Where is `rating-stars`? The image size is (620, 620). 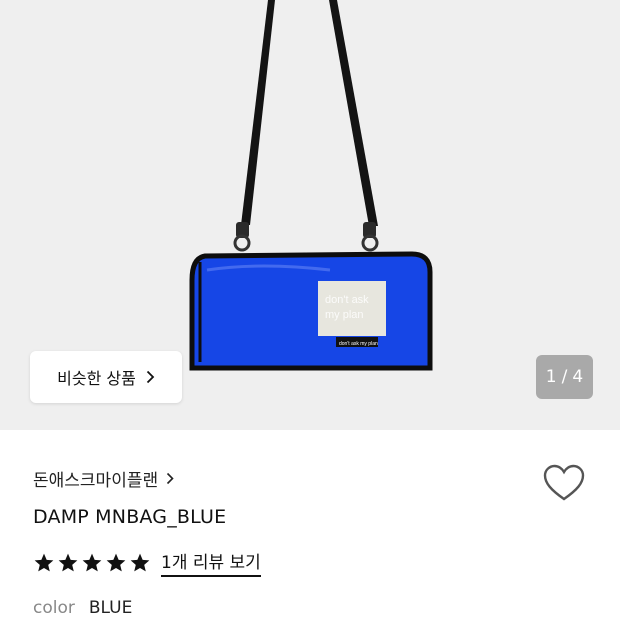 rating-stars is located at coordinates (92, 563).